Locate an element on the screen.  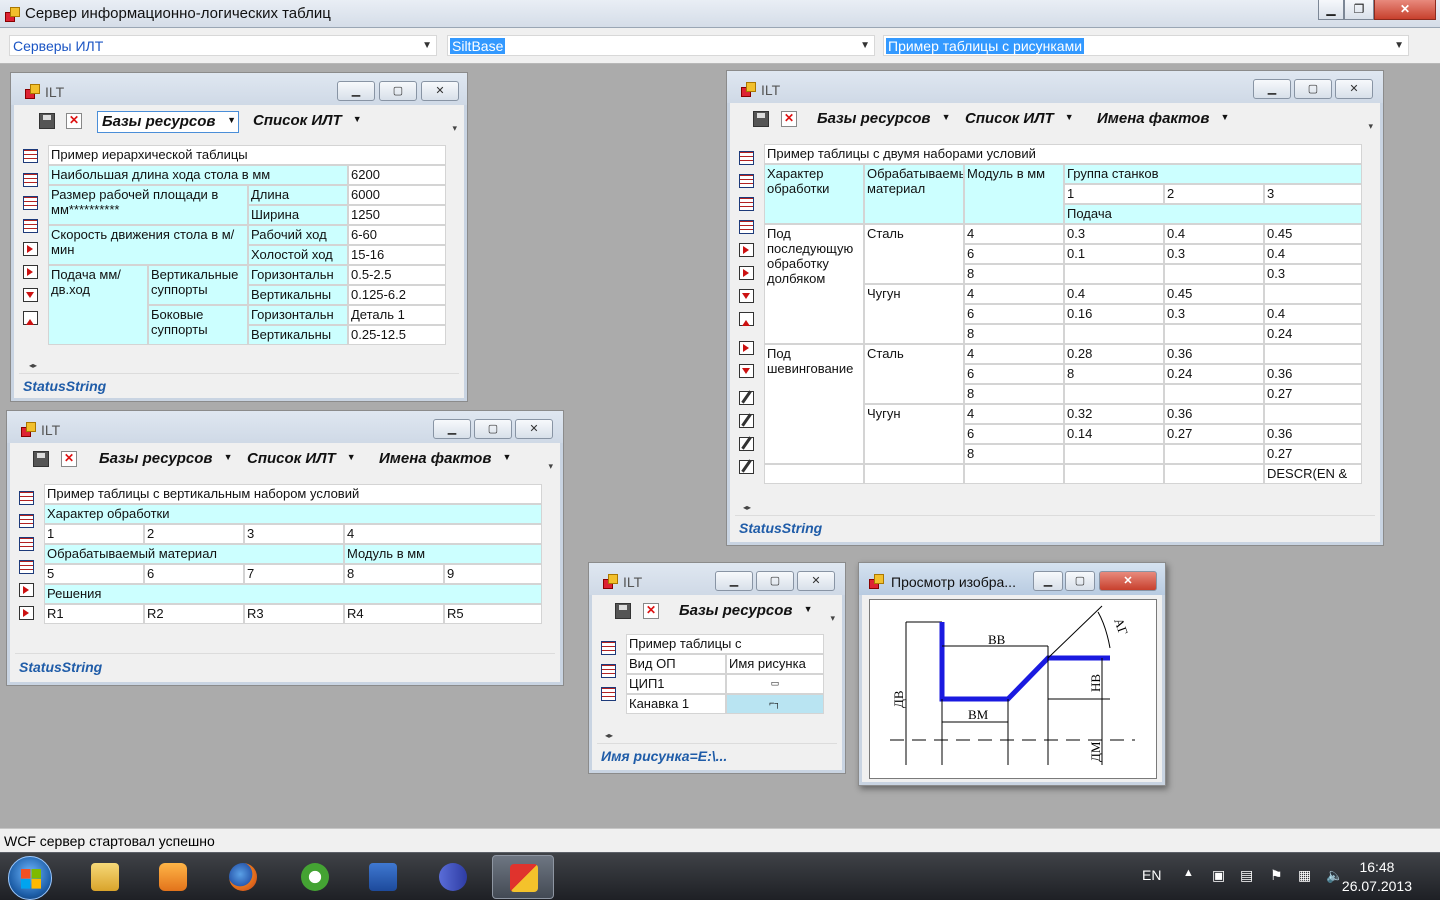
table-cell: Имя рисунка is located at coordinates (775, 664).